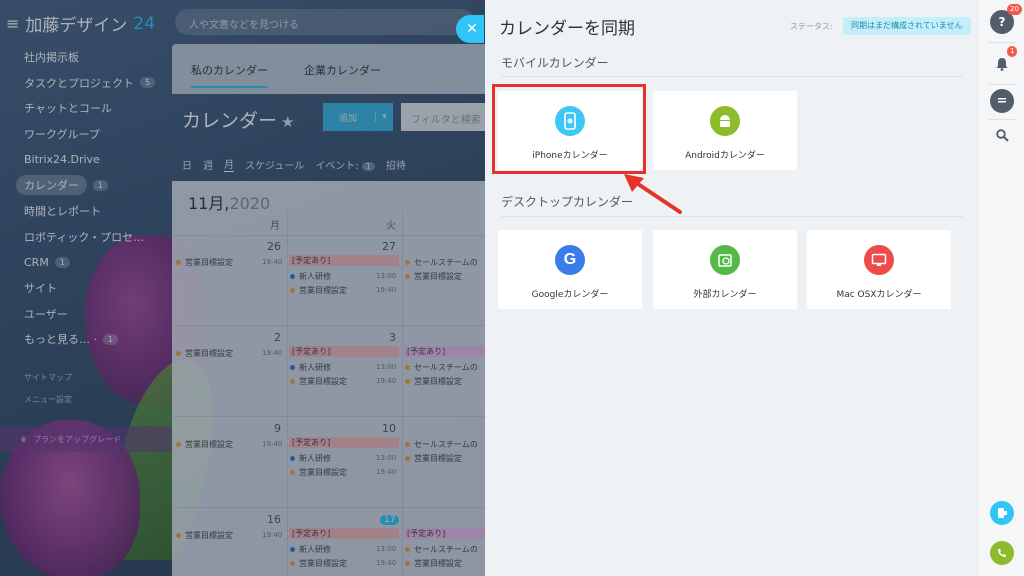 Image resolution: width=1024 pixels, height=576 pixels. Describe the element at coordinates (570, 260) in the screenshot. I see `google-icon: G` at that location.